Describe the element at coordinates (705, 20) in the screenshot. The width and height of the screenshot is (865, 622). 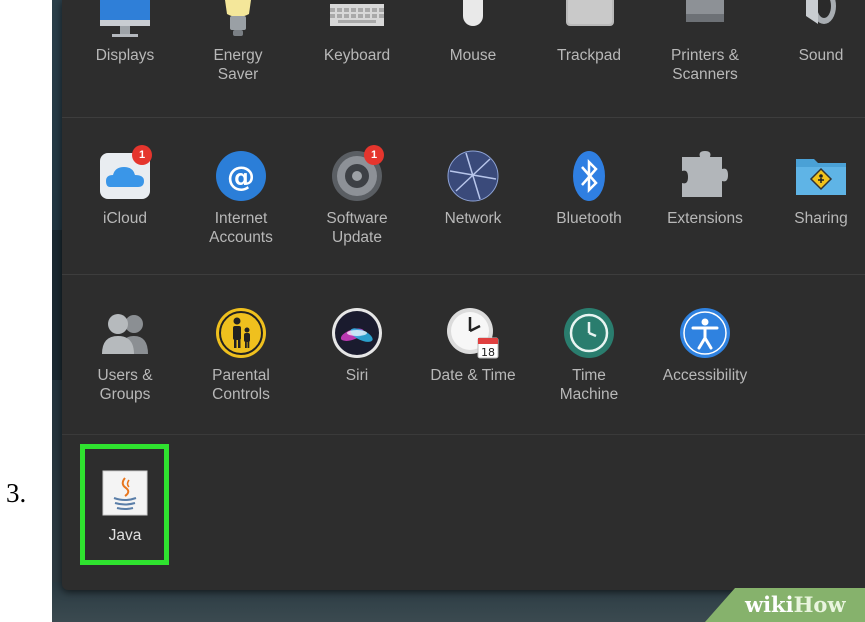
I see `printer-icon` at that location.